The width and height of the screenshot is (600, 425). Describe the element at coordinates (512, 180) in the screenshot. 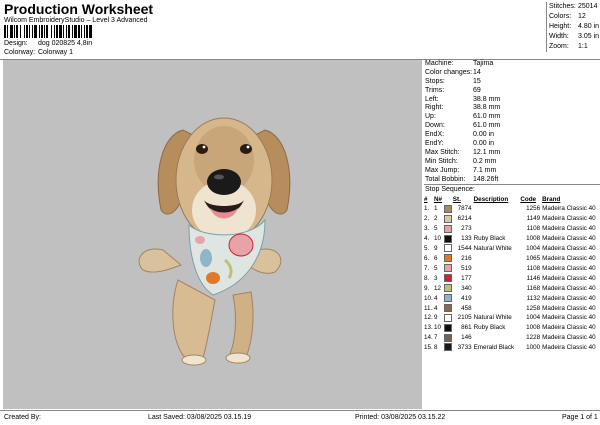

I see `param-row: Total Bobbin: 148.26ft` at that location.